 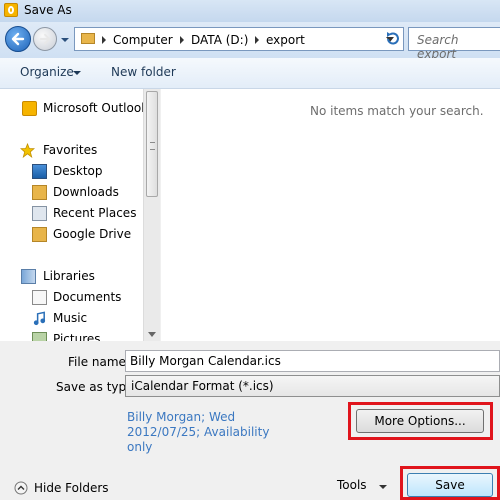 What do you see at coordinates (95, 213) in the screenshot?
I see `nav-item-label: Recent Places` at bounding box center [95, 213].